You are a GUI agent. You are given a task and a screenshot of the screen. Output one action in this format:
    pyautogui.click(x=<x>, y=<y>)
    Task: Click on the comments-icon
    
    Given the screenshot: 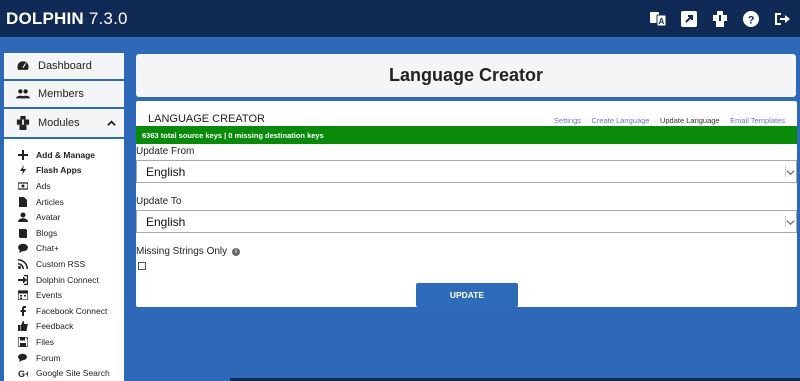 What is the action you would take?
    pyautogui.click(x=23, y=358)
    